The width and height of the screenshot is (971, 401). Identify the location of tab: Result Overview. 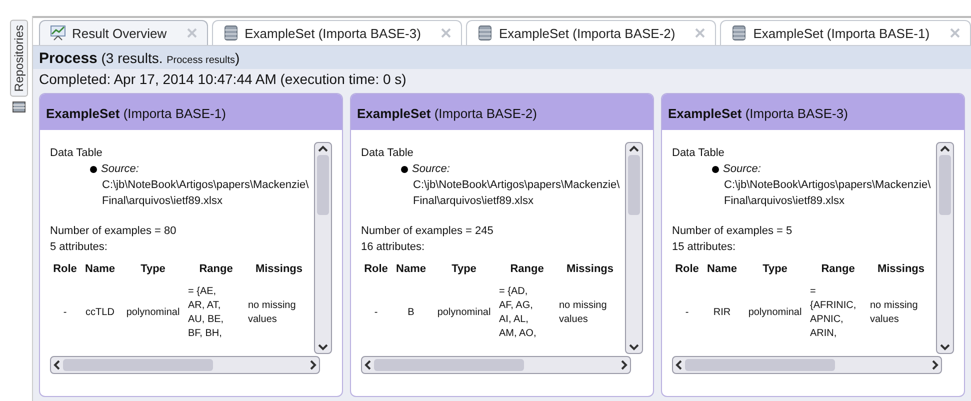
(123, 32).